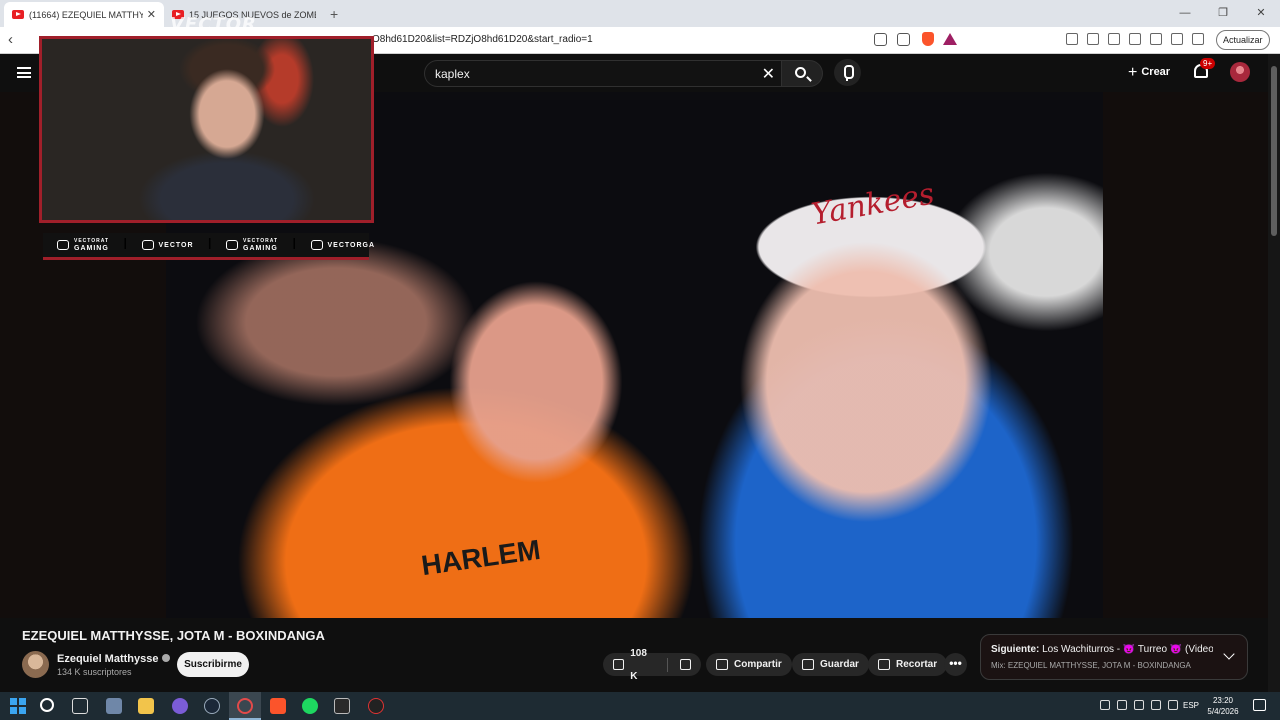 The height and width of the screenshot is (720, 1280). Describe the element at coordinates (1072, 39) in the screenshot. I see `extension-puzzle-icon` at that location.